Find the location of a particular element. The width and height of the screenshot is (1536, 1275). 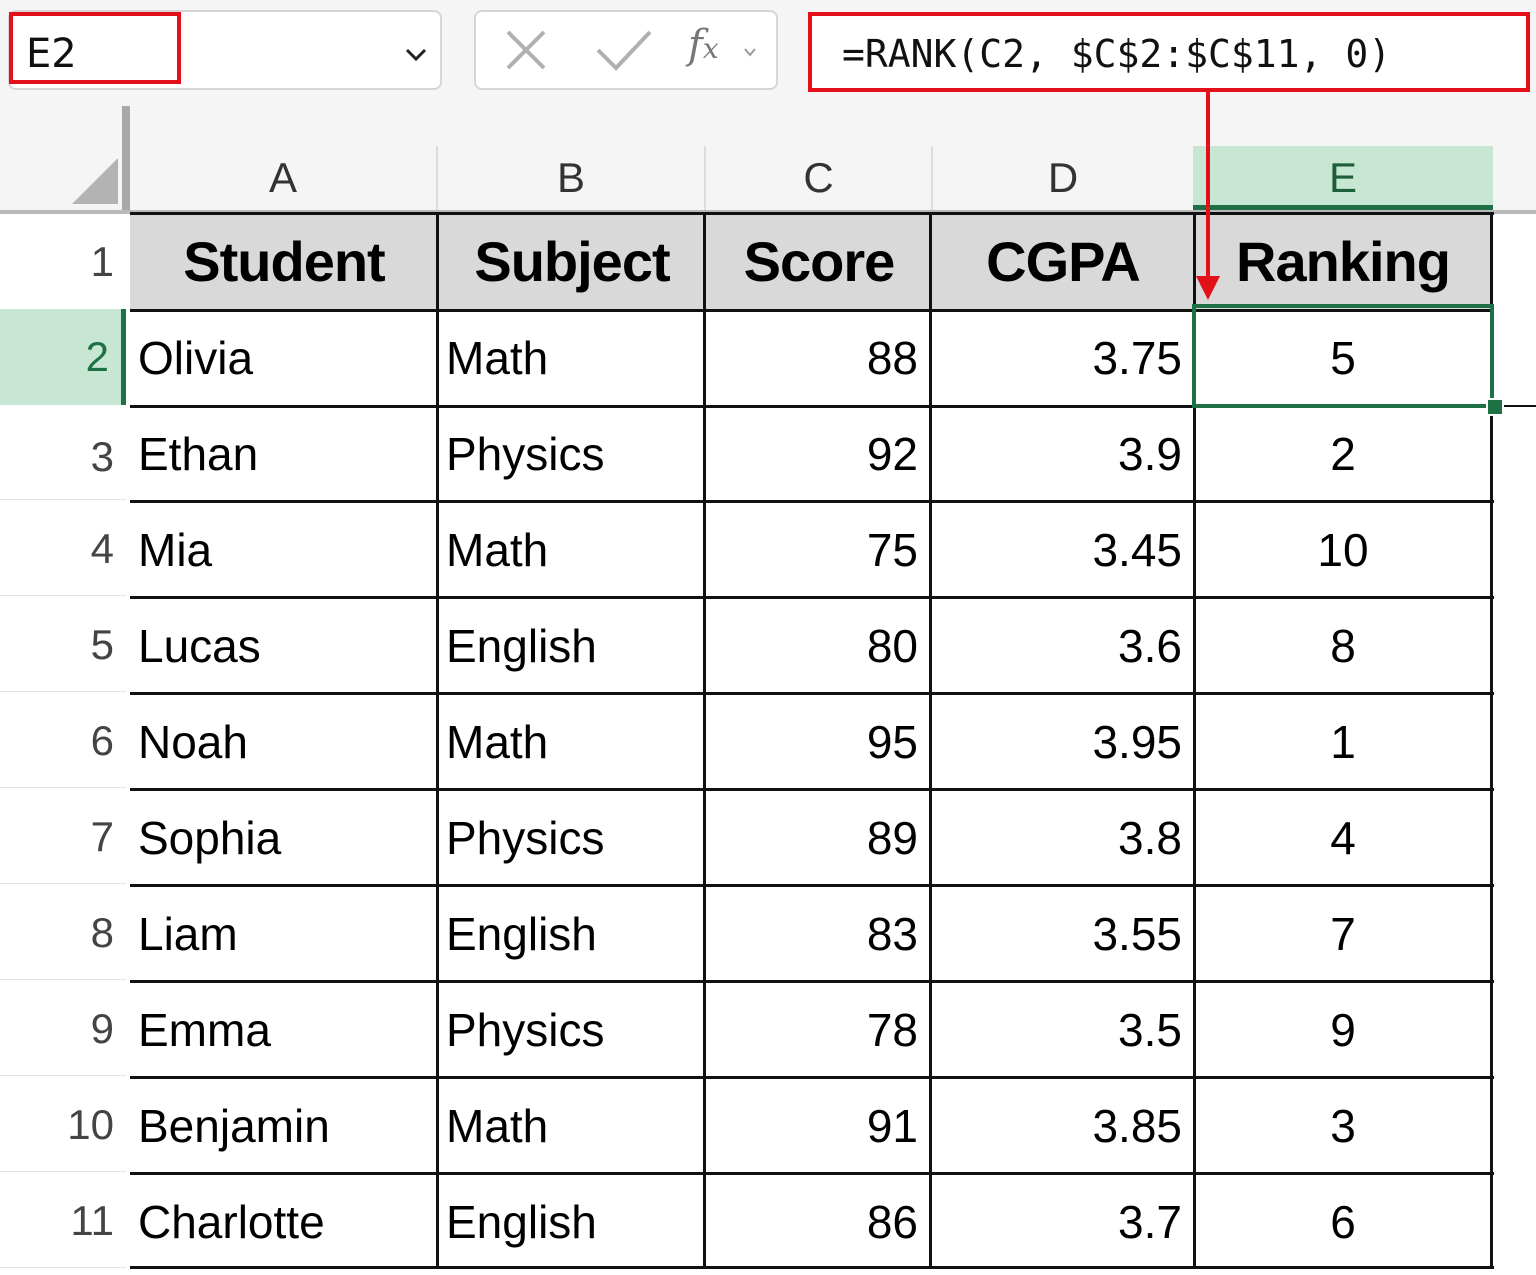

corner-divider is located at coordinates (126, 159).